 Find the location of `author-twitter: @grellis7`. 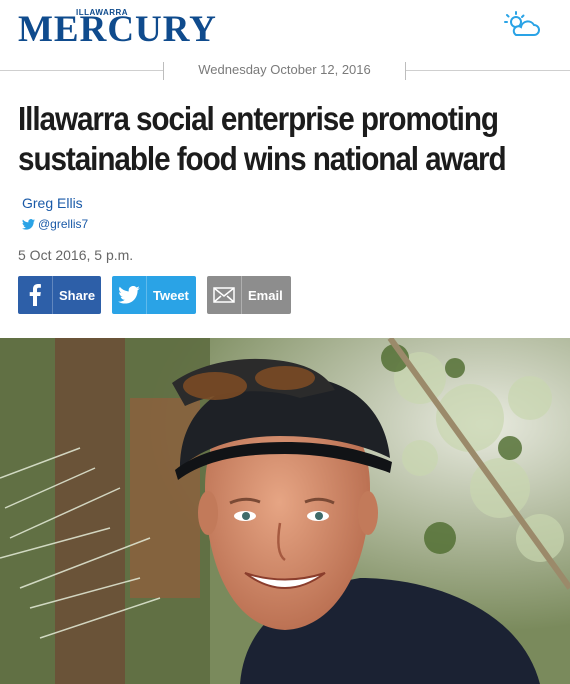

author-twitter: @grellis7 is located at coordinates (55, 224).